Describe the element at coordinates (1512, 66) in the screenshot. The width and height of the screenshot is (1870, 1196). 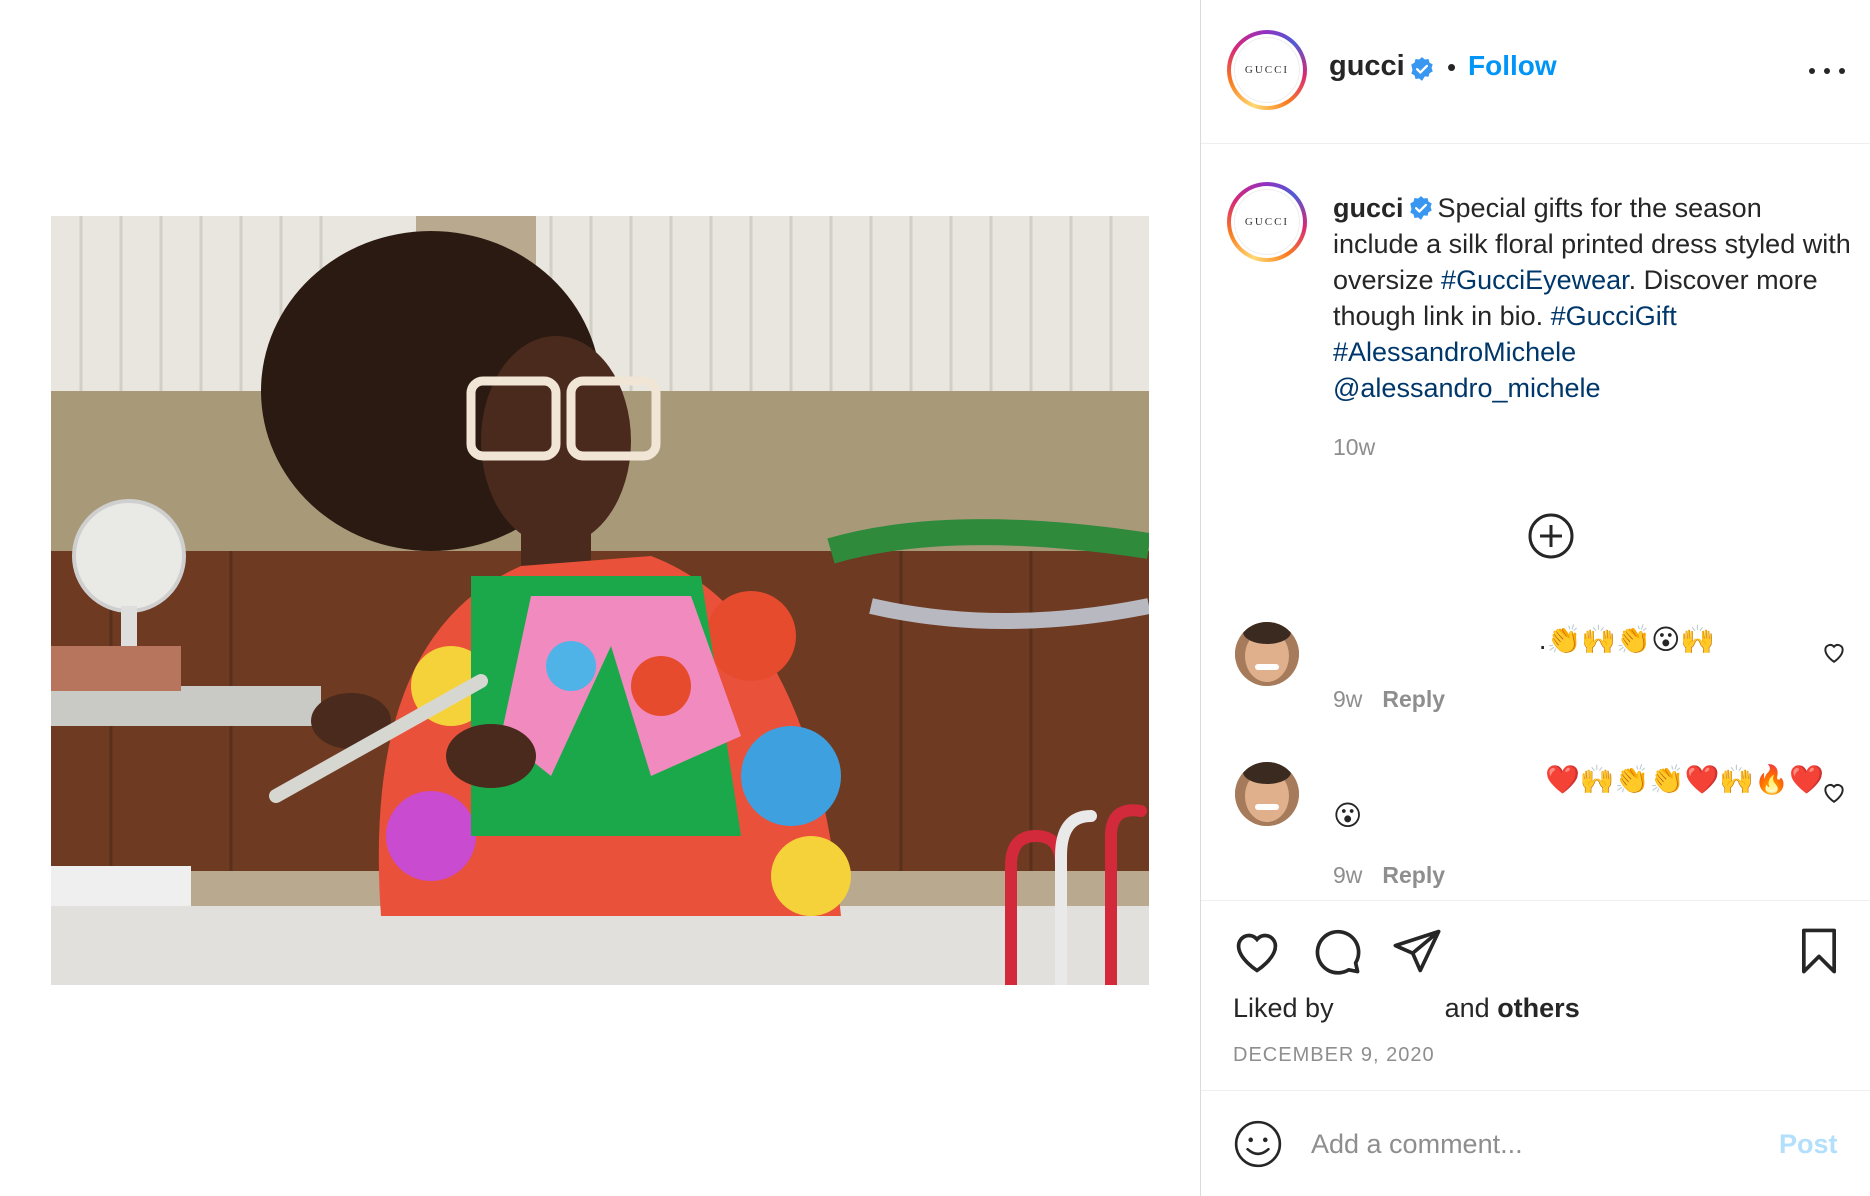
I see `follow-button: Follow` at that location.